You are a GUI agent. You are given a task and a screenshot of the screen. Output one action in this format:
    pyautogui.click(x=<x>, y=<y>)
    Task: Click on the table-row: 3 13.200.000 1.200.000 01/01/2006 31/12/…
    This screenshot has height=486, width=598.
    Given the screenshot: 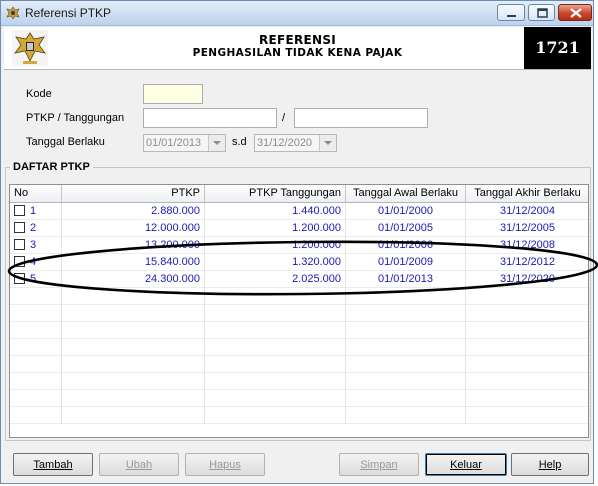 What is the action you would take?
    pyautogui.click(x=299, y=245)
    